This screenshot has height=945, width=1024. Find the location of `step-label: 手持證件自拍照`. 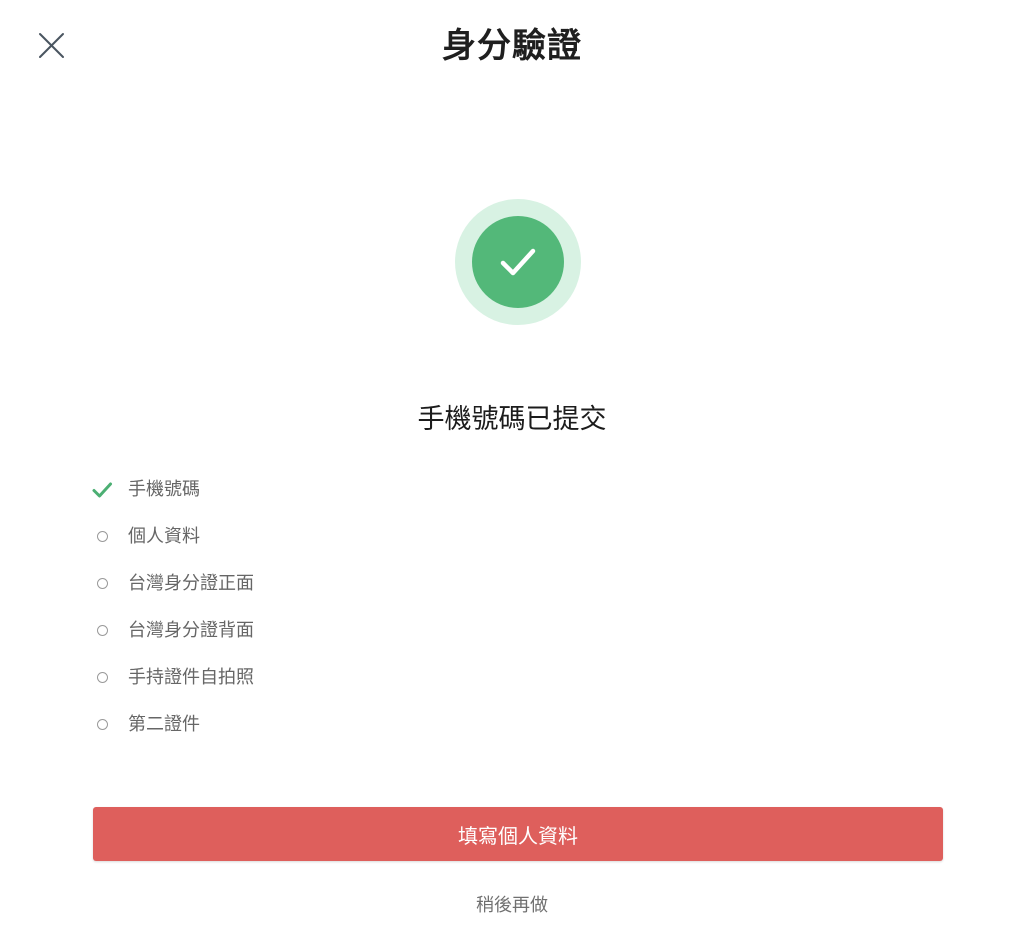

step-label: 手持證件自拍照 is located at coordinates (191, 677).